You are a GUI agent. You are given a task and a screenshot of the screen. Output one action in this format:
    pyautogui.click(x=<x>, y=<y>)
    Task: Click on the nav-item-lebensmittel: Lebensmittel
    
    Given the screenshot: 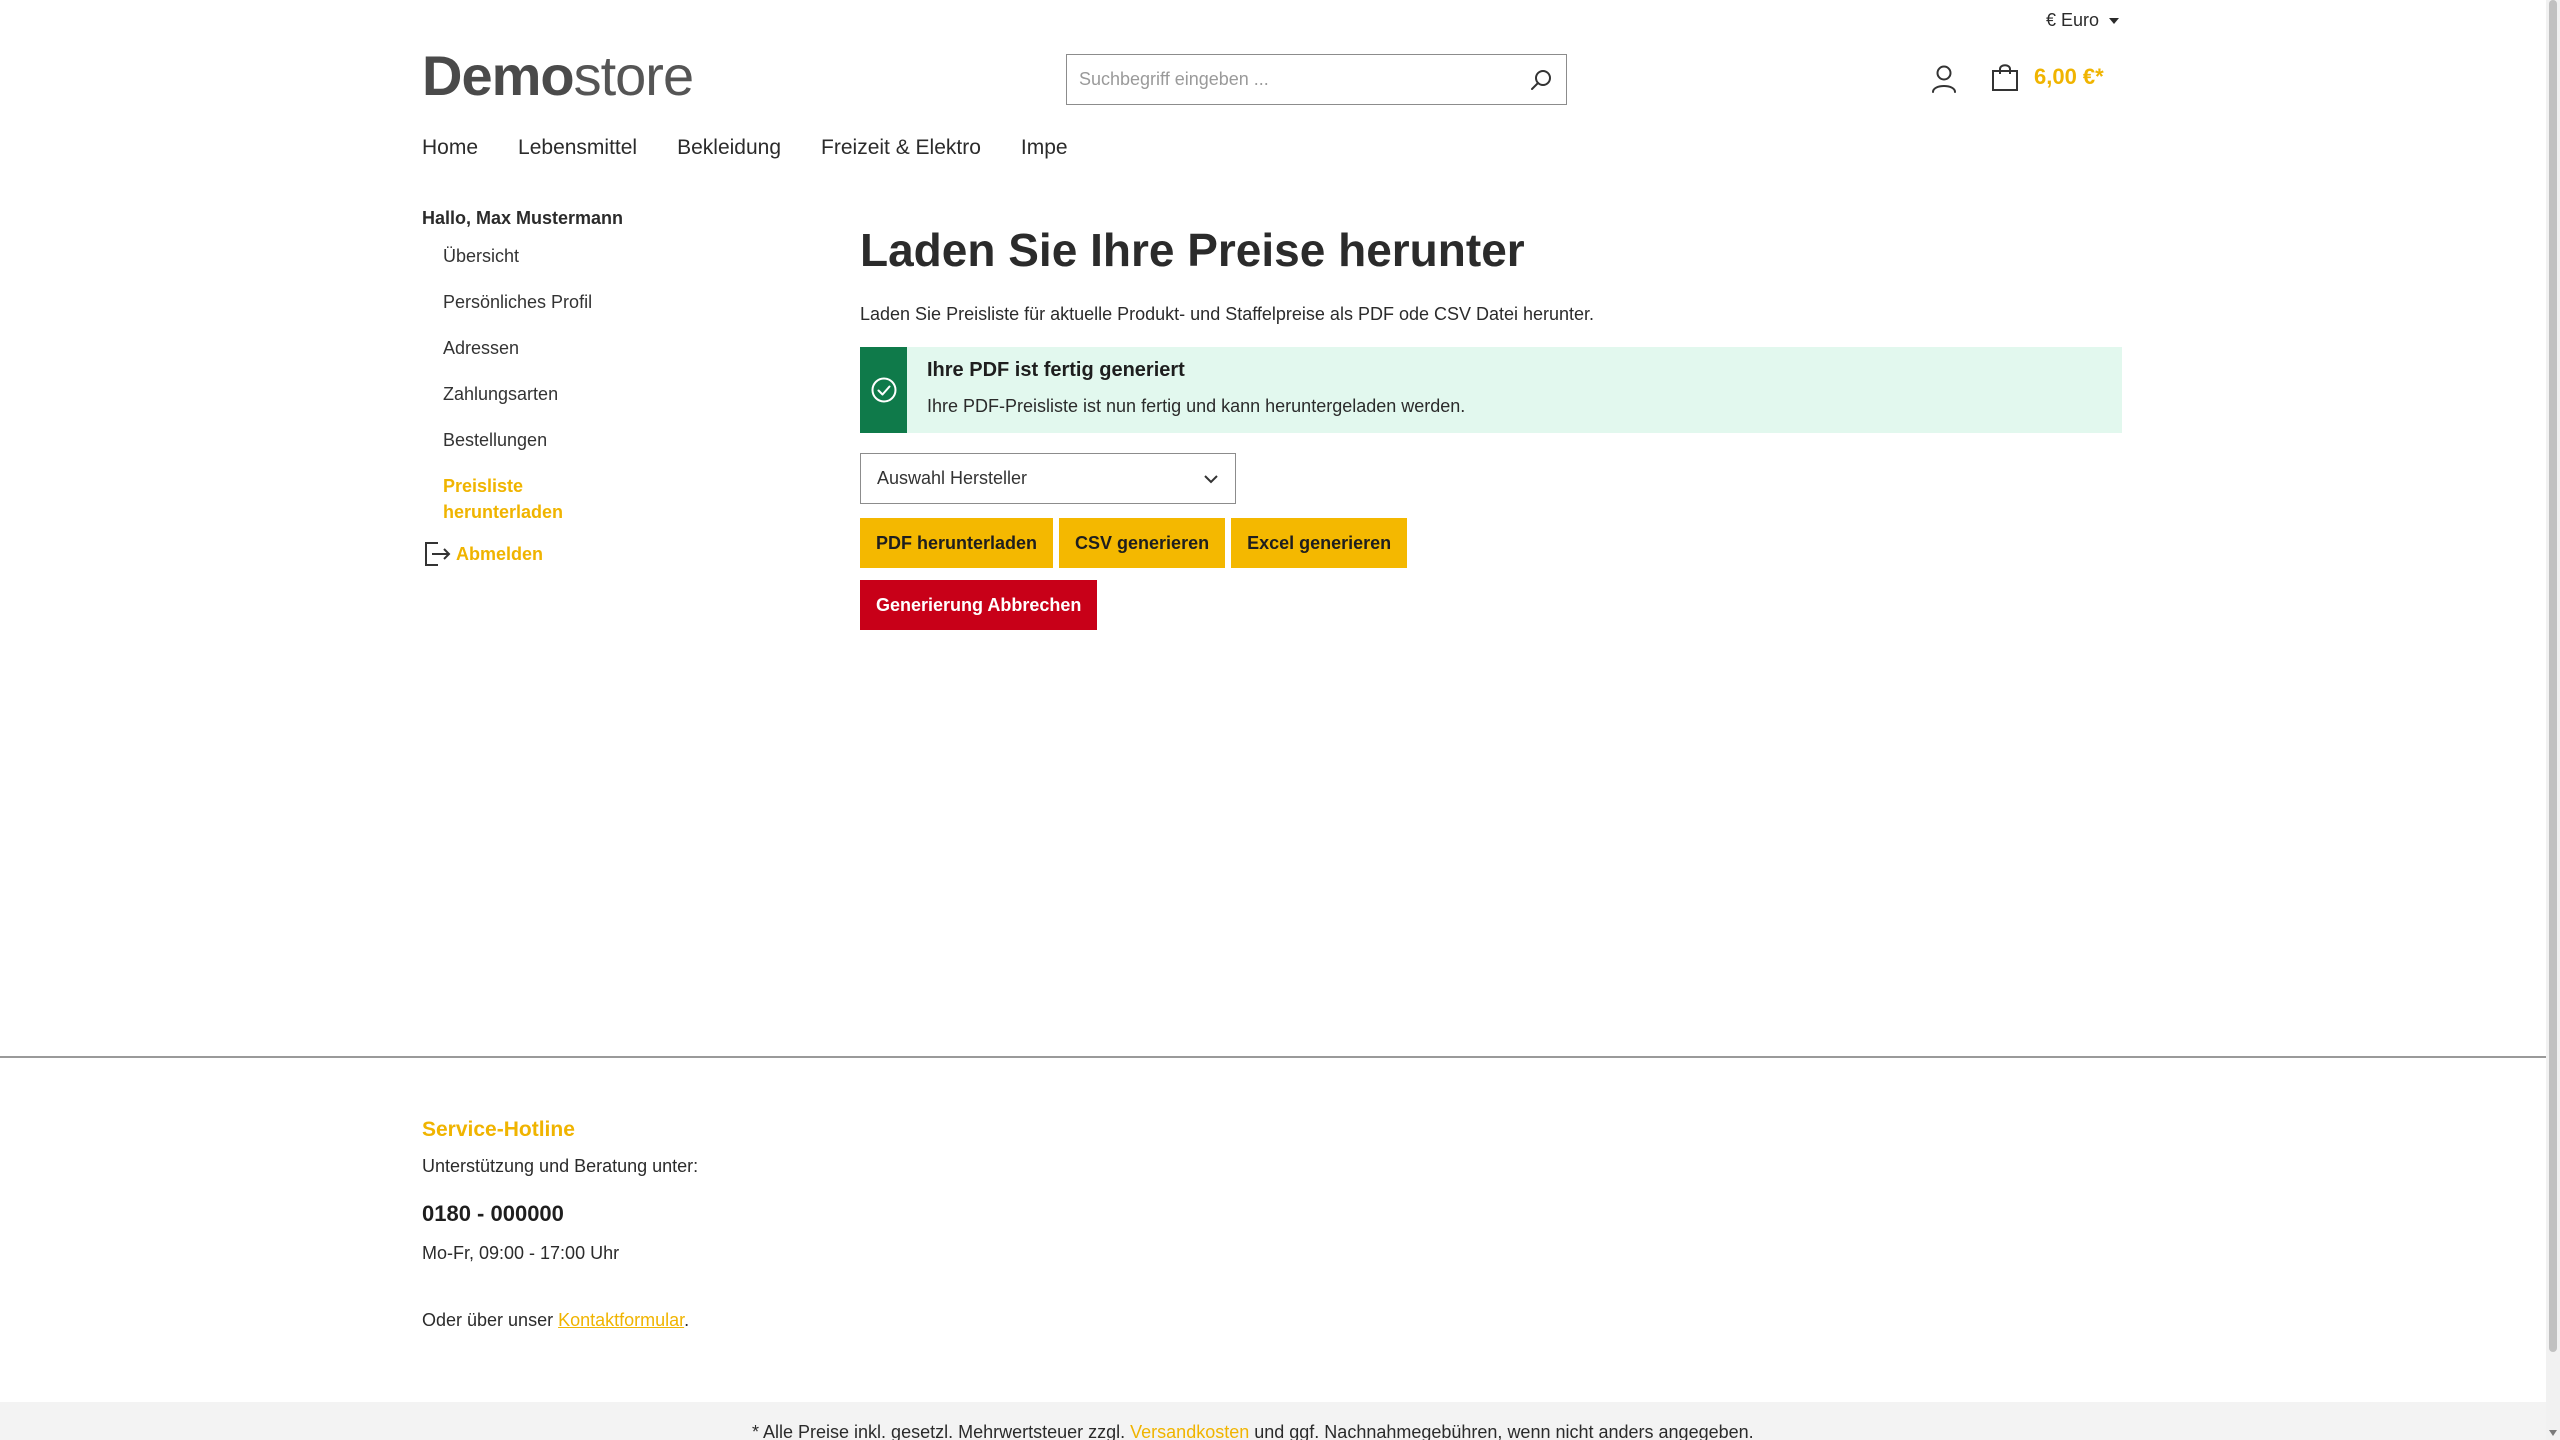 What is the action you would take?
    pyautogui.click(x=577, y=148)
    